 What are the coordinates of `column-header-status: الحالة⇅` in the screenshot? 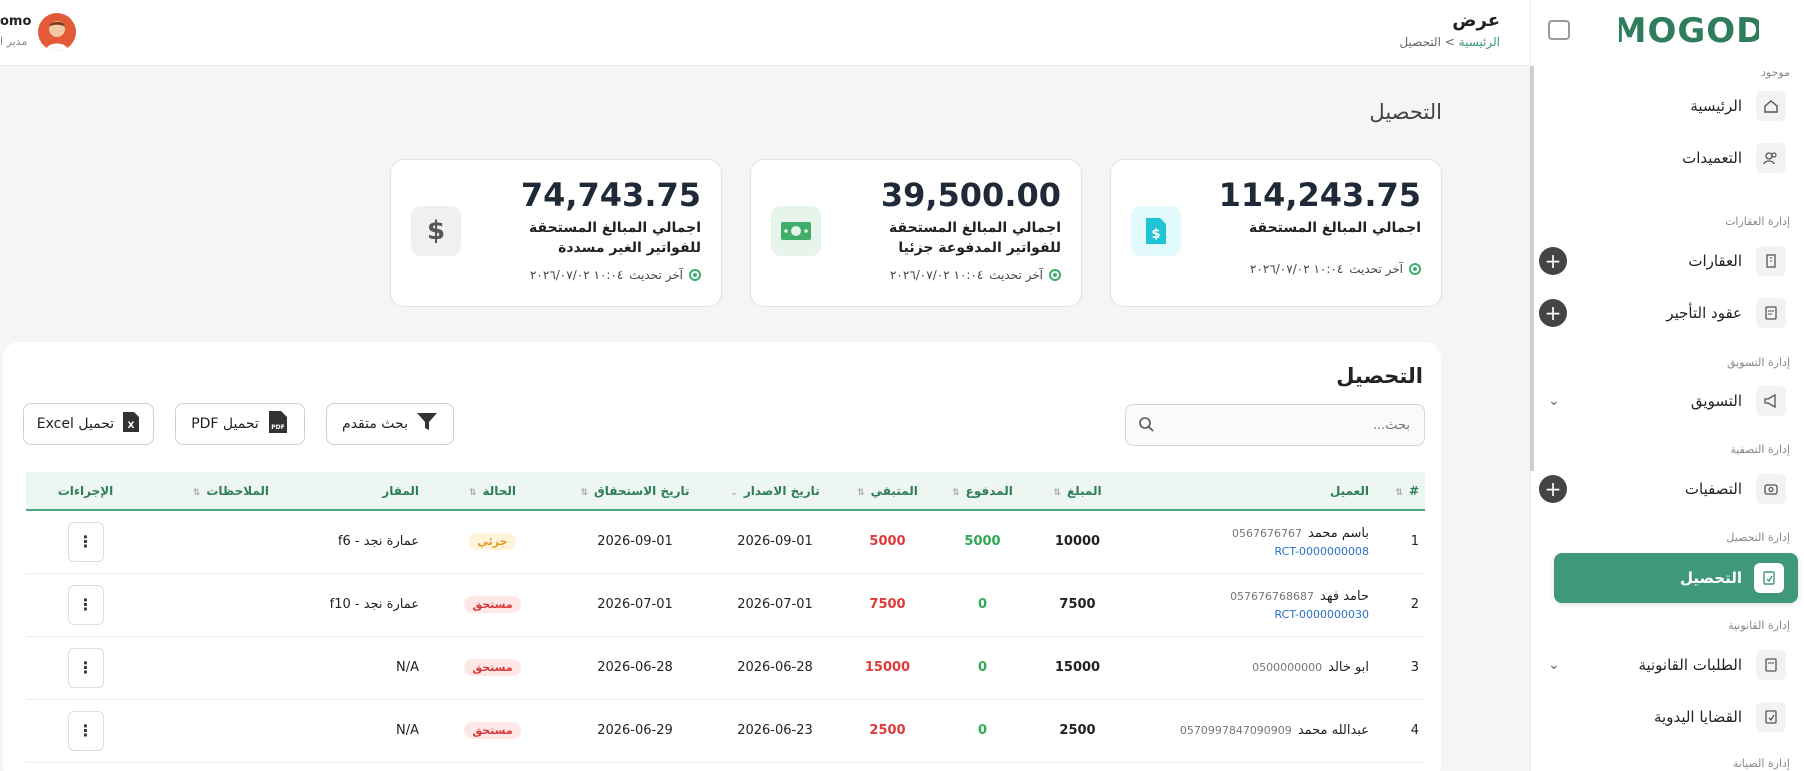 It's located at (492, 491).